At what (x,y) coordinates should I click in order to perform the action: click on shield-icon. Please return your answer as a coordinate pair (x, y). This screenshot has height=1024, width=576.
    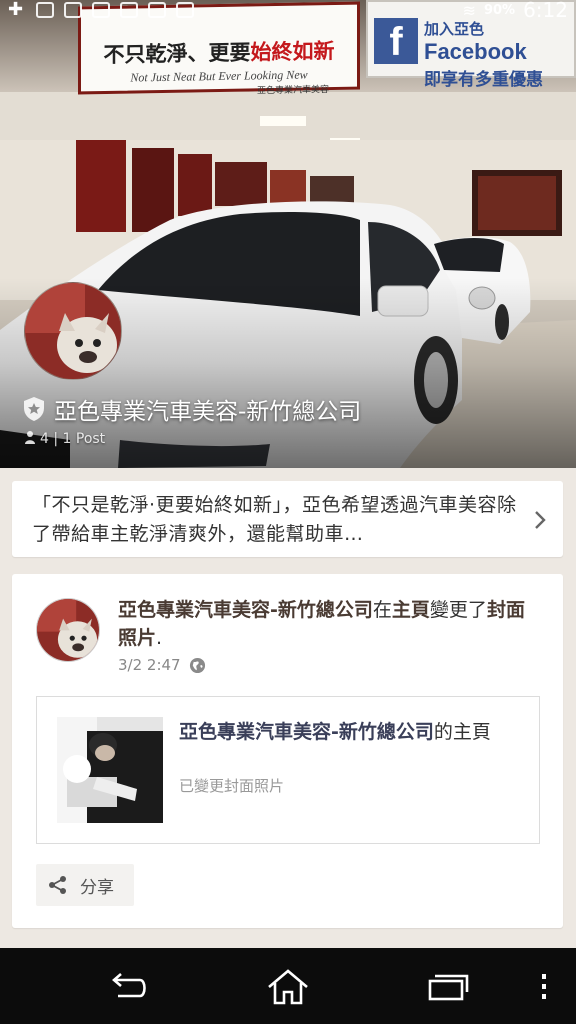
    Looking at the image, I should click on (34, 409).